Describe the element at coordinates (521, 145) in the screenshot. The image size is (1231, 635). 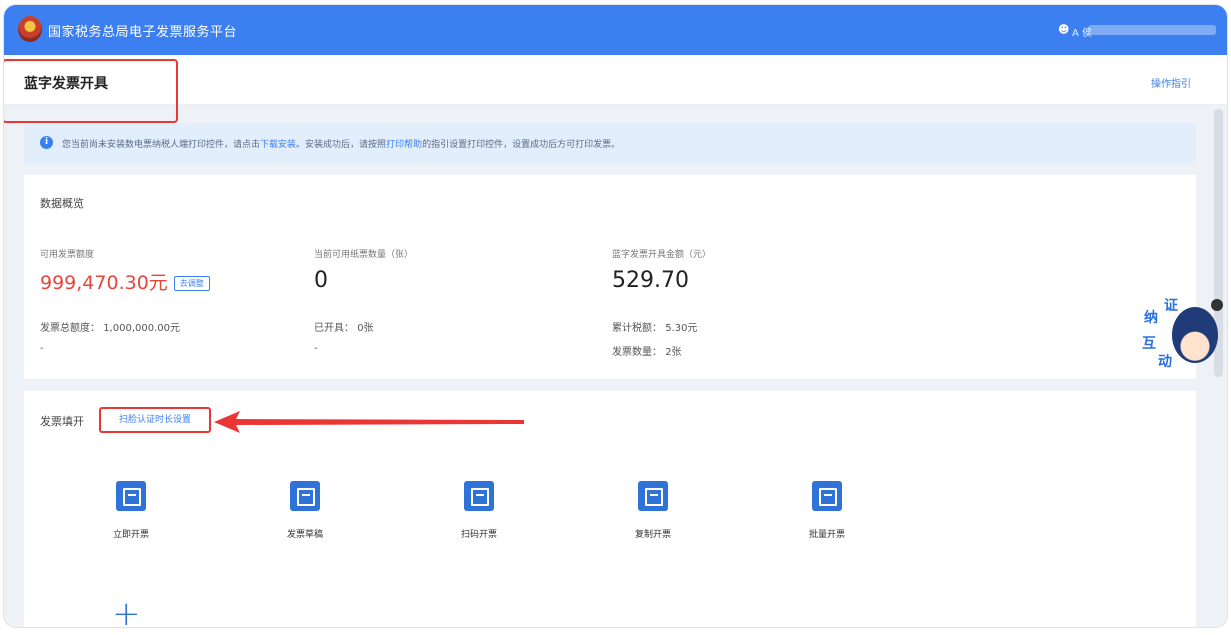
I see `notice-text-part: 的指引设置打印控件，设置成功后方可打印发票。` at that location.